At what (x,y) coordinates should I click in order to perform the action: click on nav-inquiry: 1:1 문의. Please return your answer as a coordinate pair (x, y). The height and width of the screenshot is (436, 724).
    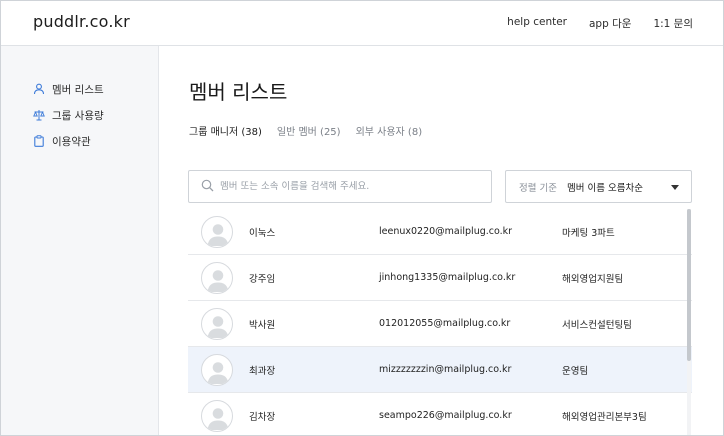
    Looking at the image, I should click on (673, 23).